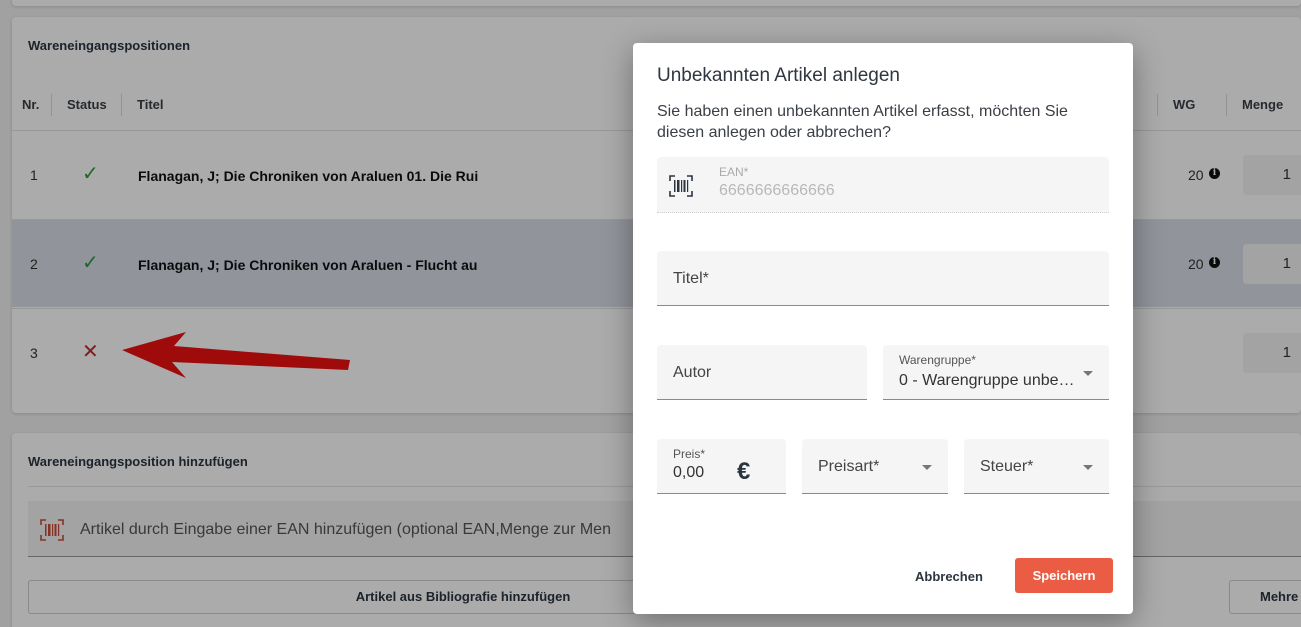  Describe the element at coordinates (937, 360) in the screenshot. I see `warengruppe-label: Warengruppe*` at that location.